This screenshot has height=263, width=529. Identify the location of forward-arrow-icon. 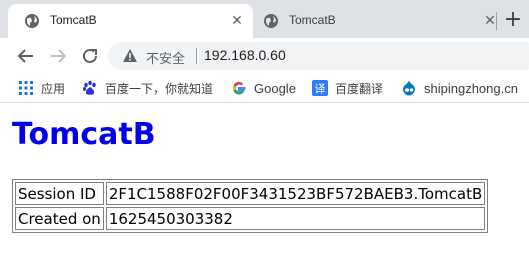
(59, 56).